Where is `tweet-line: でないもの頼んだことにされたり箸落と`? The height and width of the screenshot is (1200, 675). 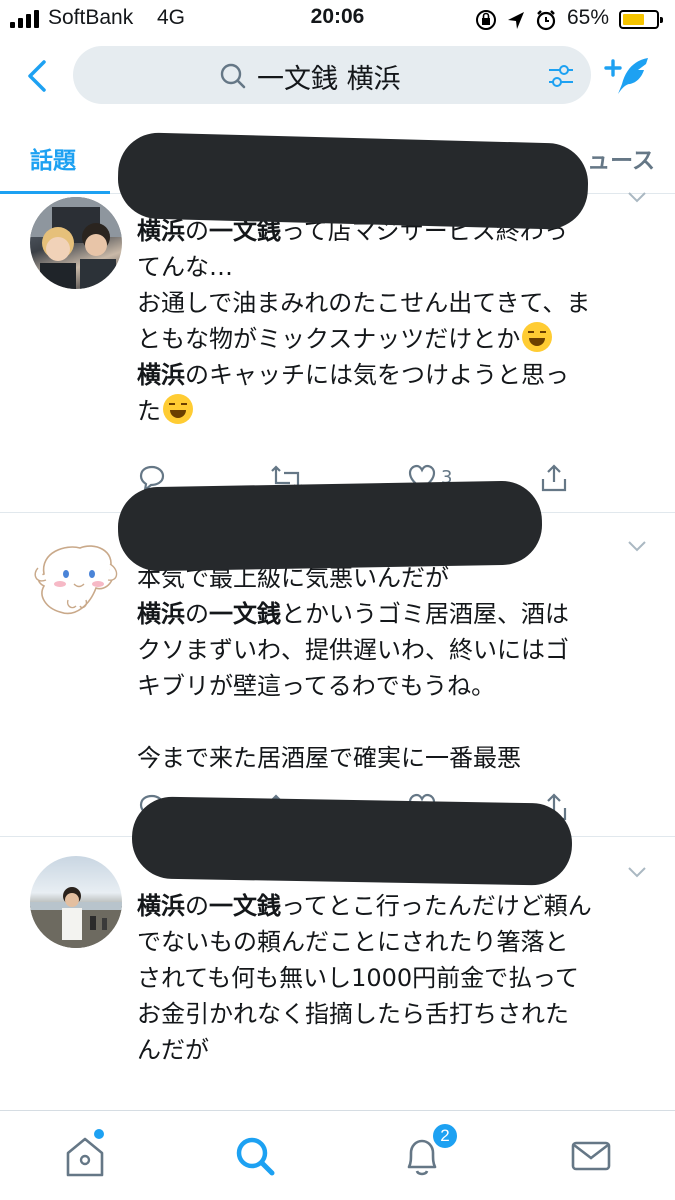 tweet-line: でないもの頼んだことにされたり箸落と is located at coordinates (397, 942).